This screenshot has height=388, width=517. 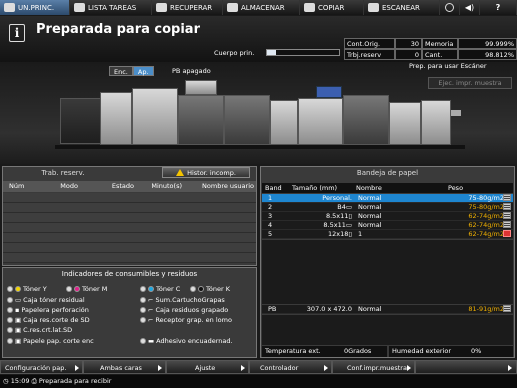 I want to click on indicator-receptor-grap-lomo: ⌐ Receptor grap. en lomo, so click(x=186, y=320).